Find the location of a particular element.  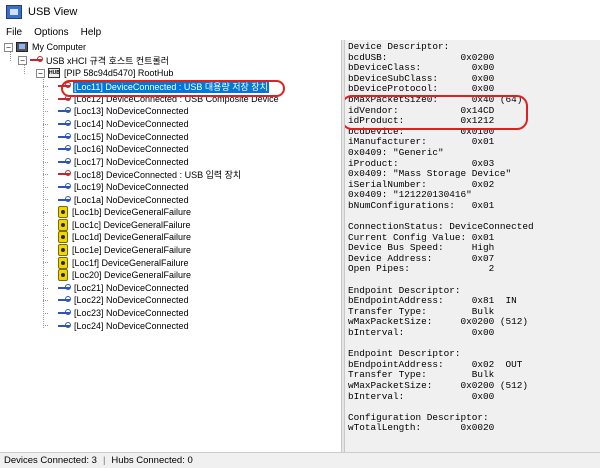

title-bar: USB View is located at coordinates (300, 12).